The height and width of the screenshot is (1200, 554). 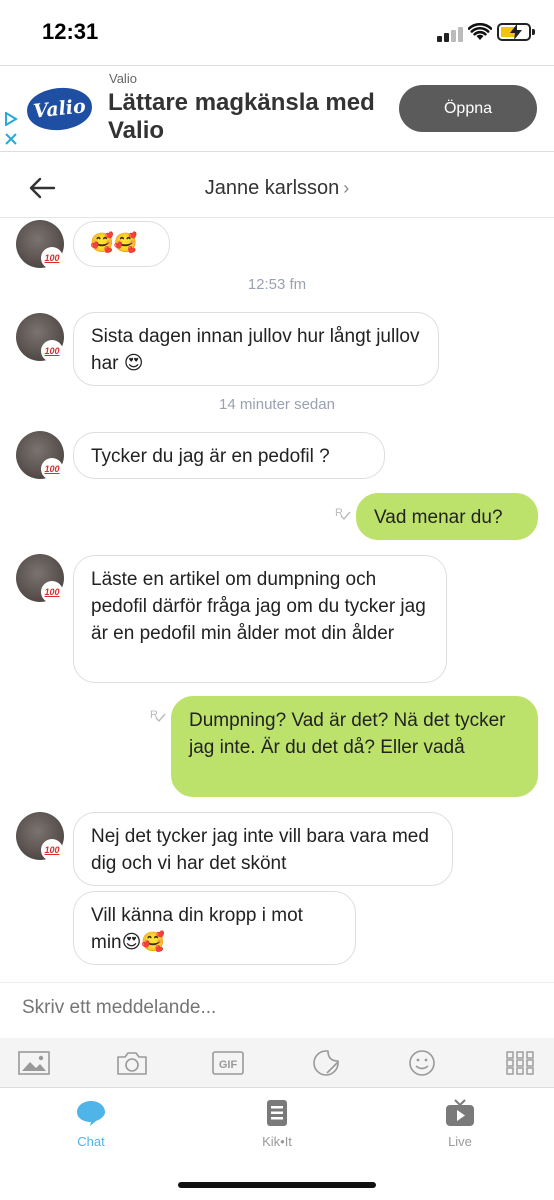 What do you see at coordinates (121, 244) in the screenshot?
I see `incoming-message: 🥰🥰` at bounding box center [121, 244].